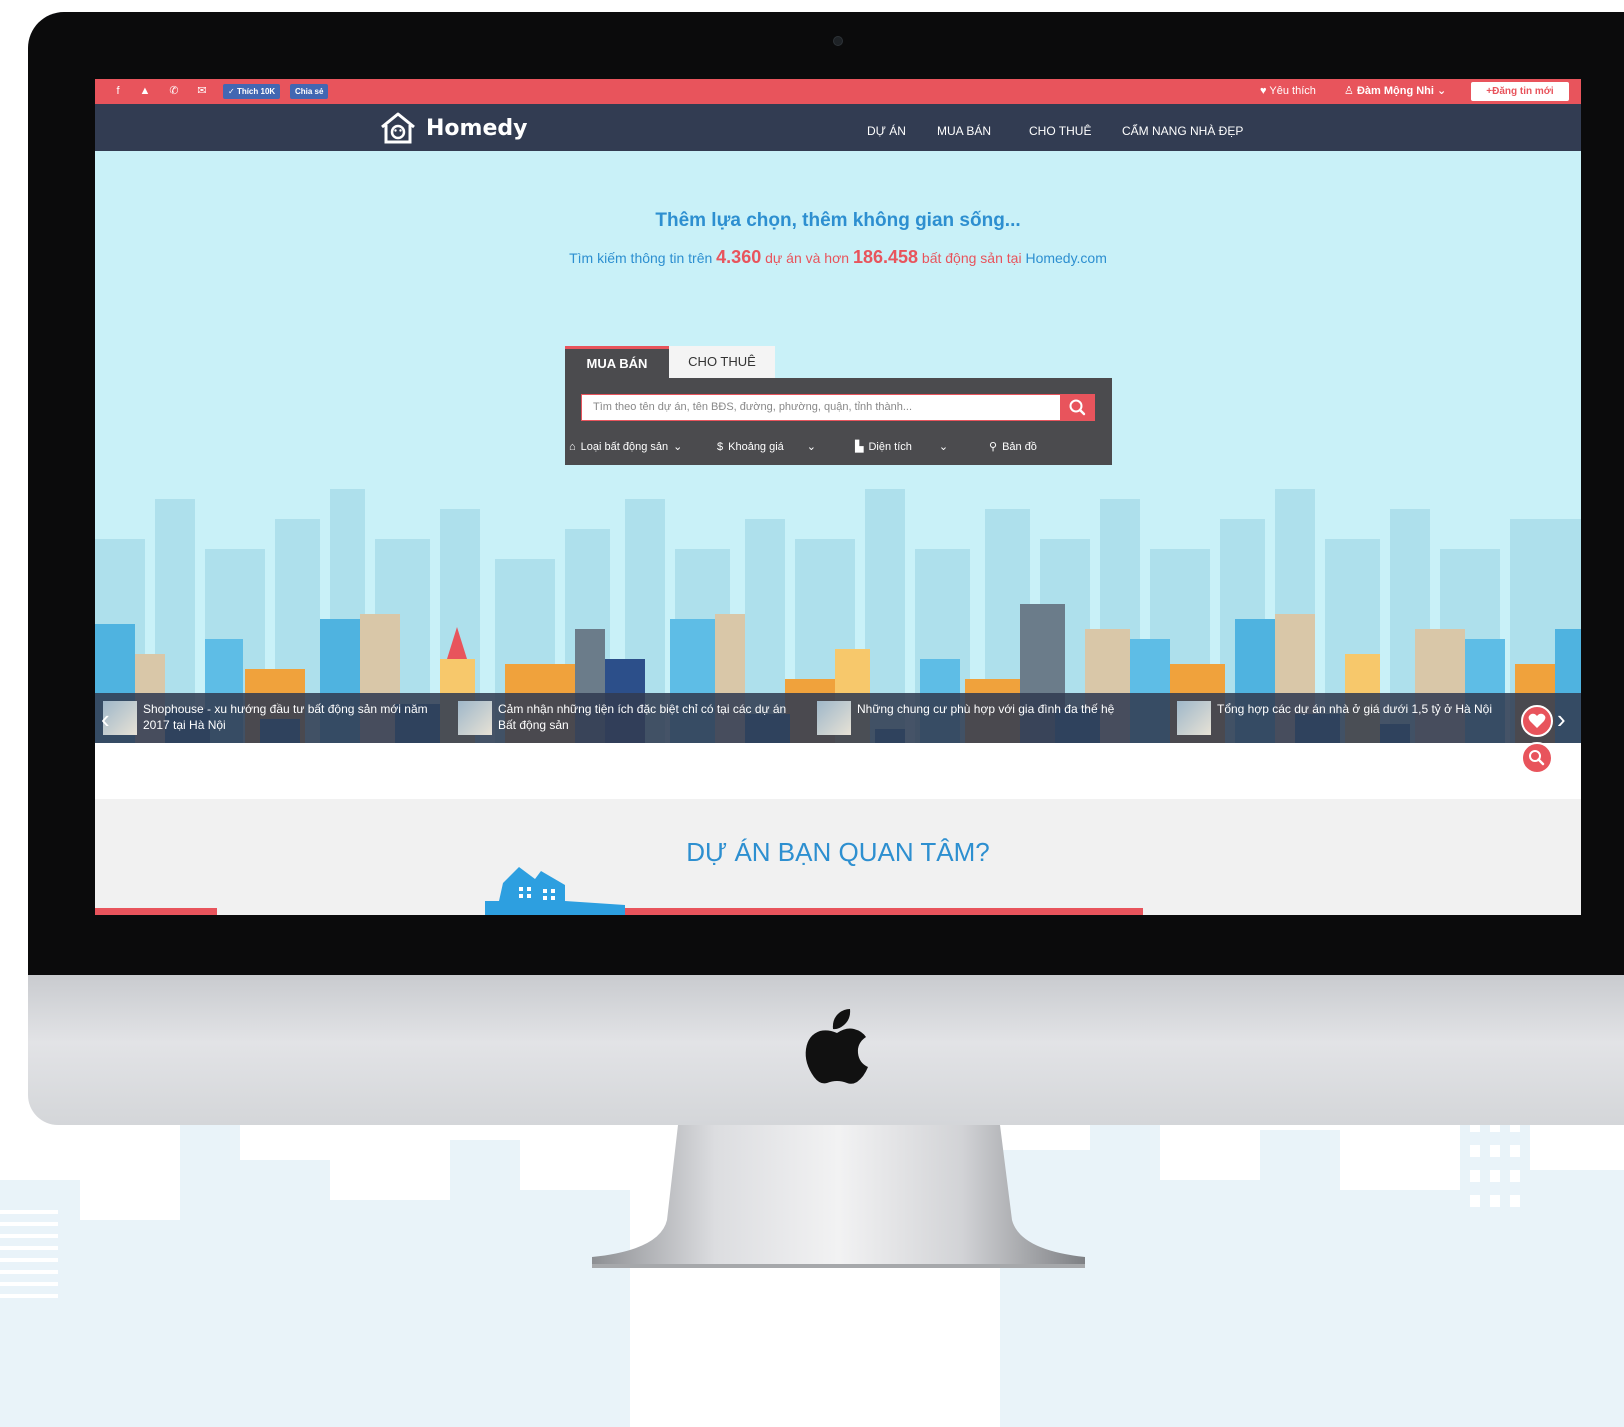  Describe the element at coordinates (256, 91) in the screenshot. I see `like-label: Thích 10K` at that location.